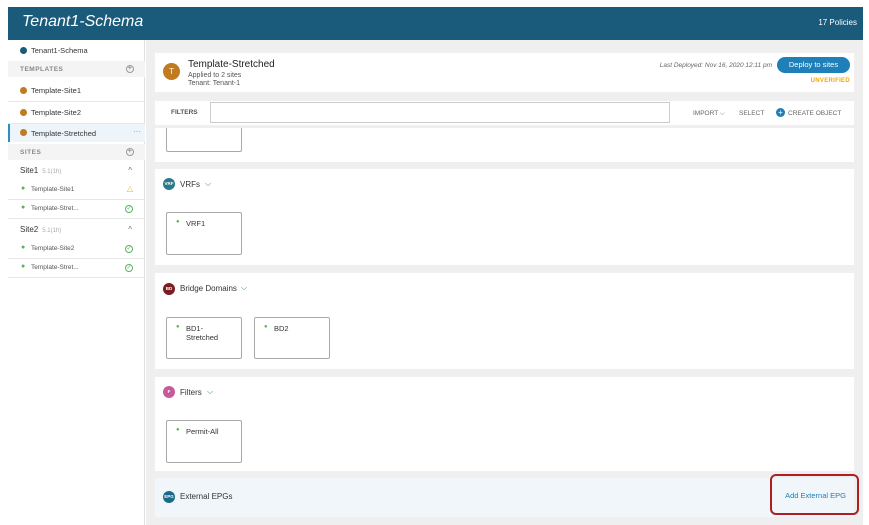  I want to click on filter-icon: F, so click(169, 392).